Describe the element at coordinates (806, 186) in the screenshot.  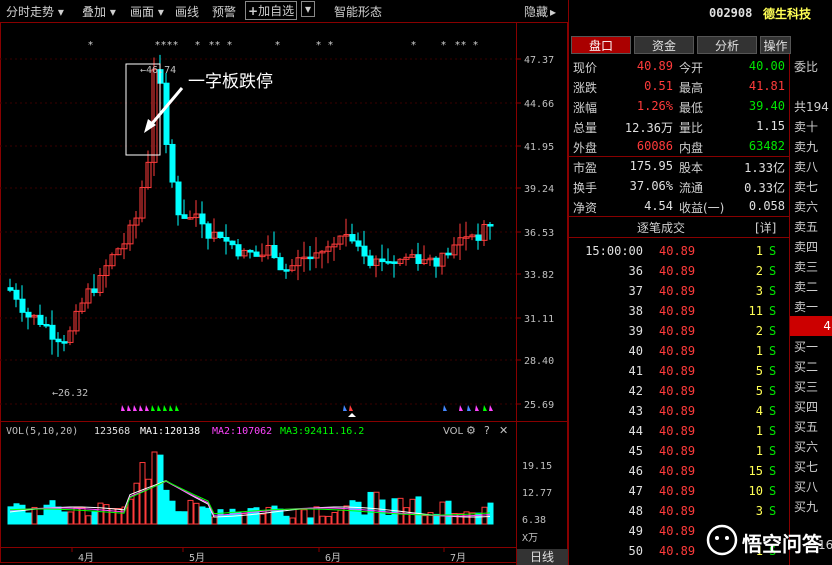
I see `ask-level: 卖七` at that location.